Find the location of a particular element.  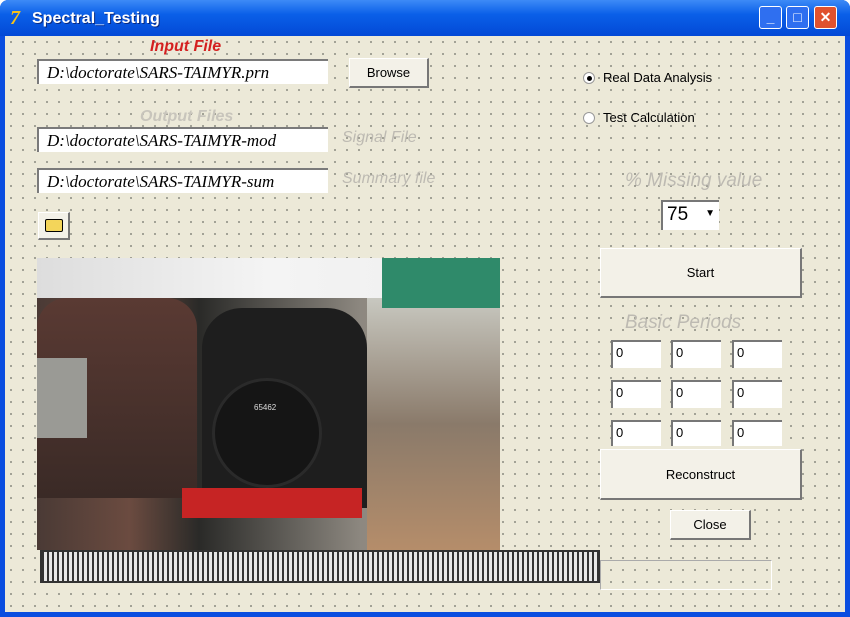

progress-bar is located at coordinates (320, 566).